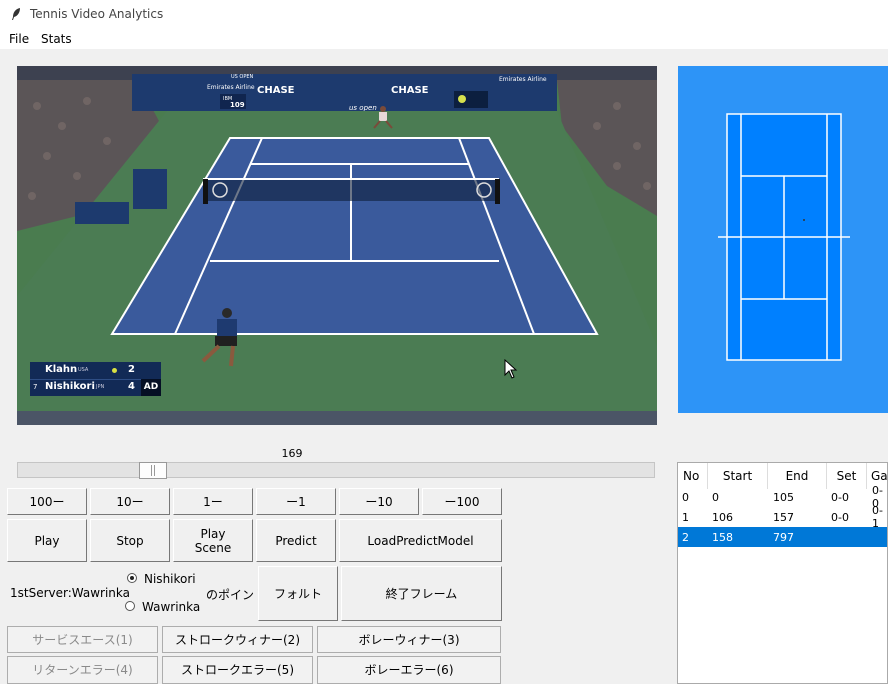  I want to click on serve-indicator, so click(114, 370).